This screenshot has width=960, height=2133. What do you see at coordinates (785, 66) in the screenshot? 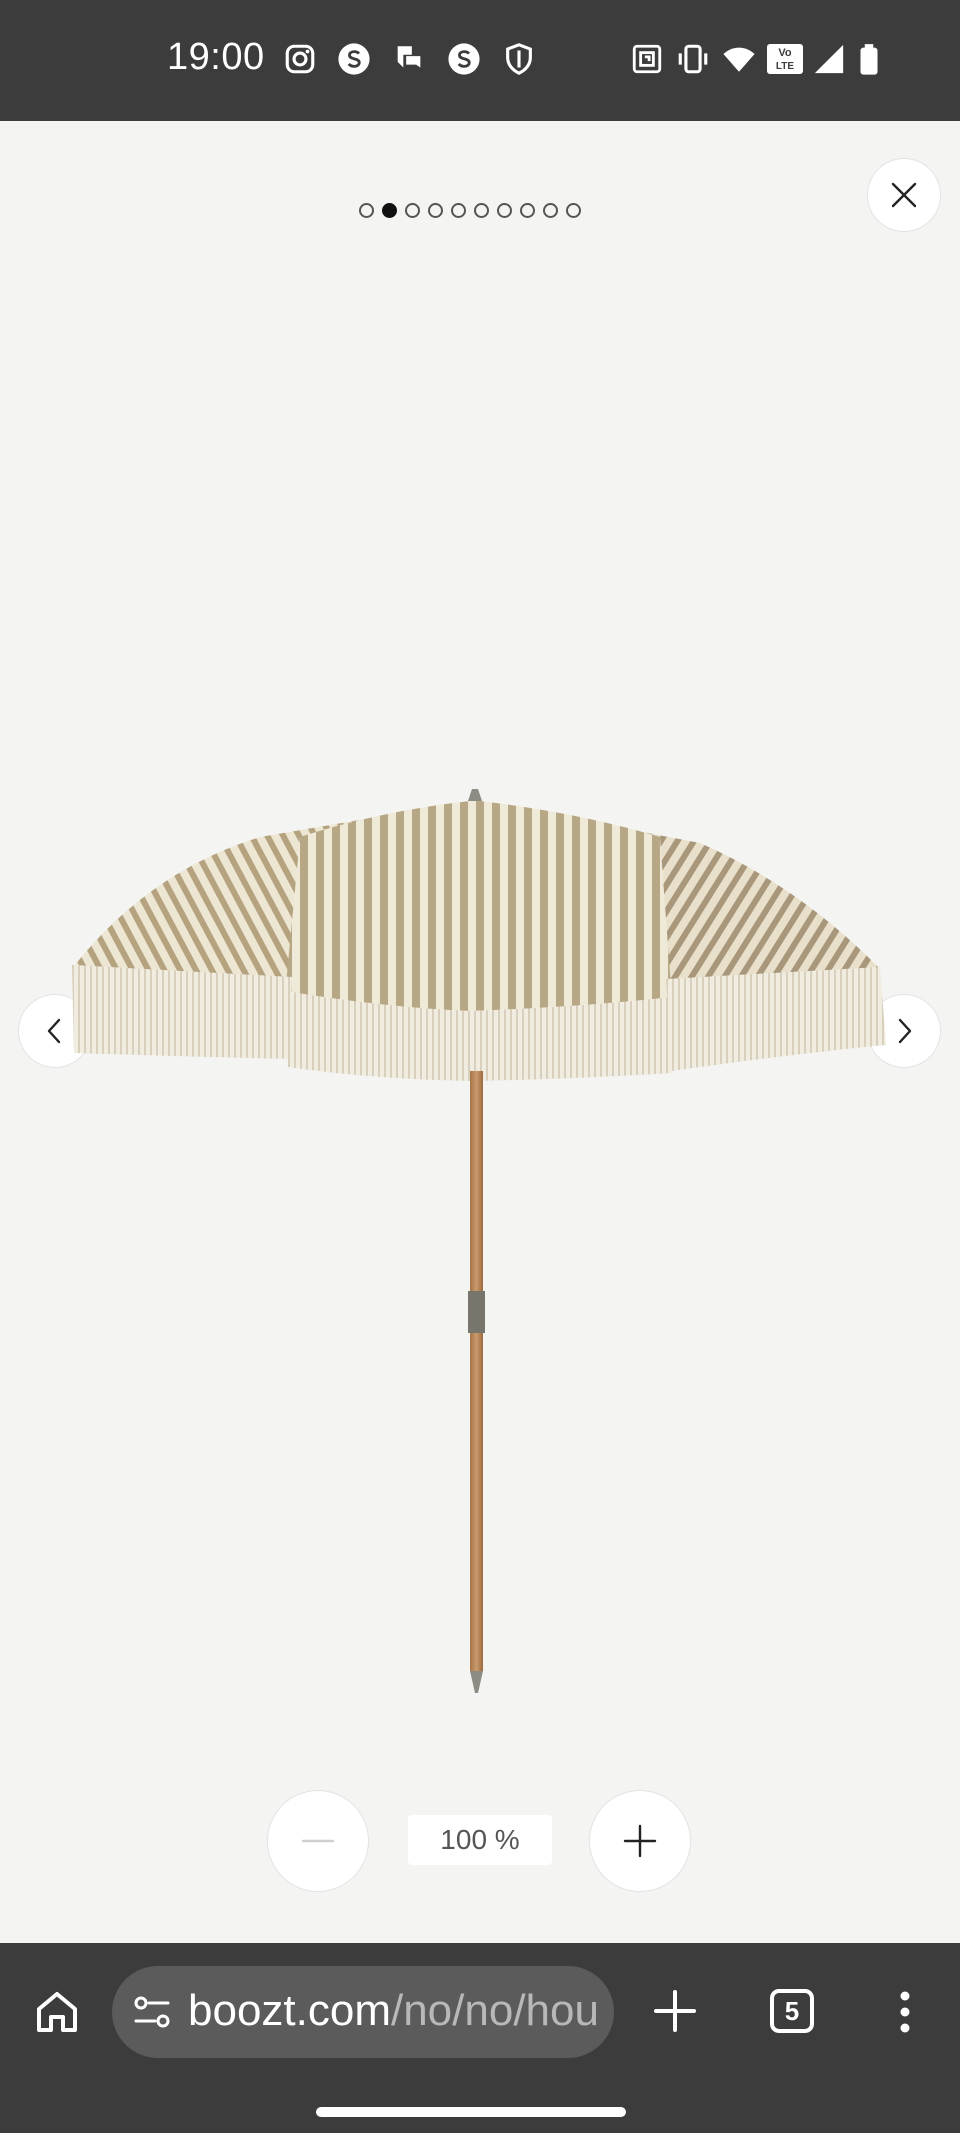
I see `svg-text: LTE` at bounding box center [785, 66].